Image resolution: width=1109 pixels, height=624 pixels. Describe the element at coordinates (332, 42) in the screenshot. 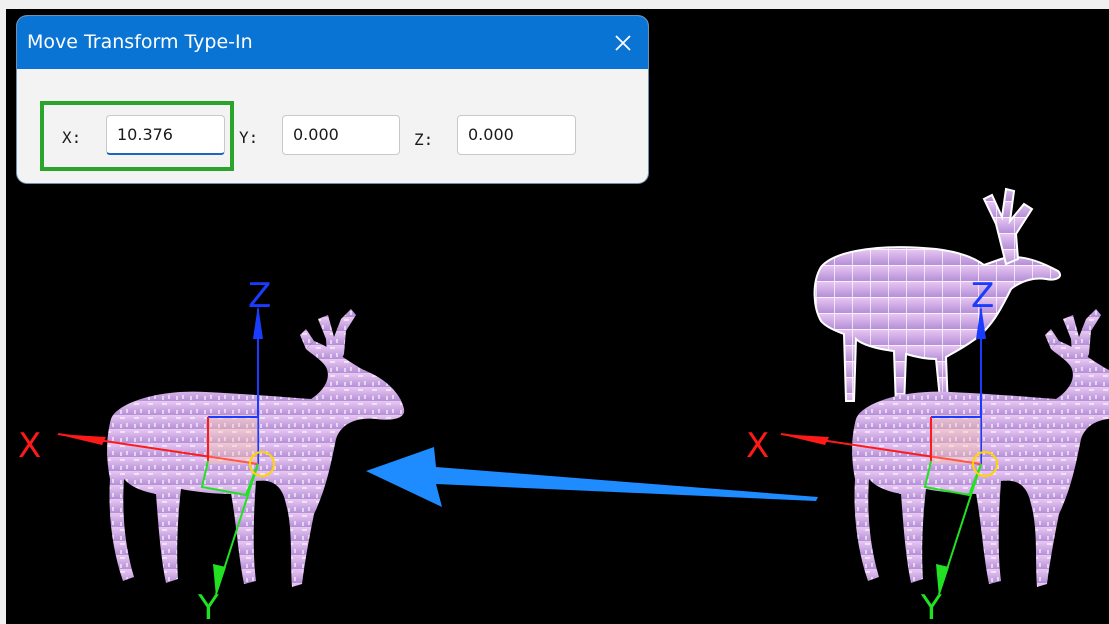

I see `dialog-titlebar: Move Transform Type-In` at that location.